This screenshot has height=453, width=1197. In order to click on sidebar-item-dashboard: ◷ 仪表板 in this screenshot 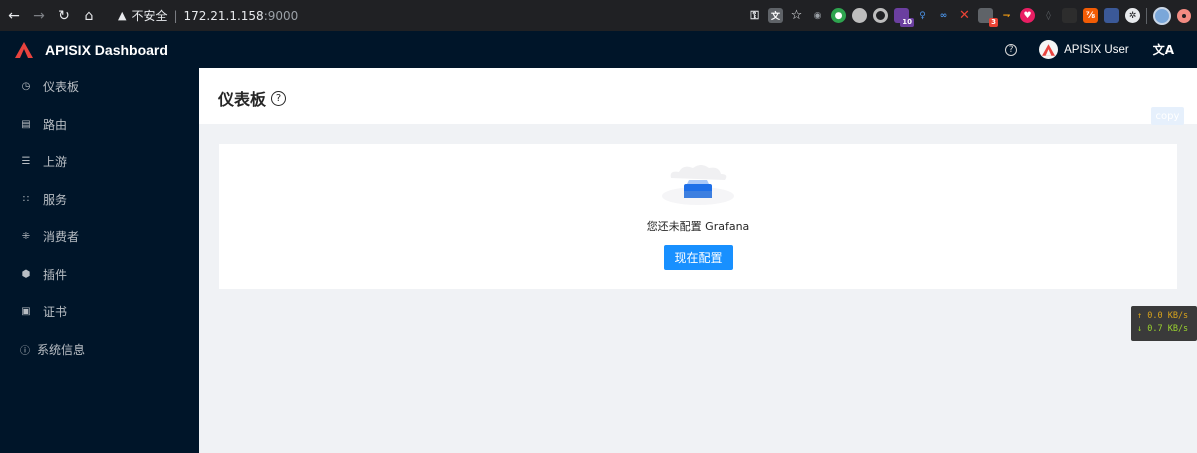, I will do `click(99, 87)`.